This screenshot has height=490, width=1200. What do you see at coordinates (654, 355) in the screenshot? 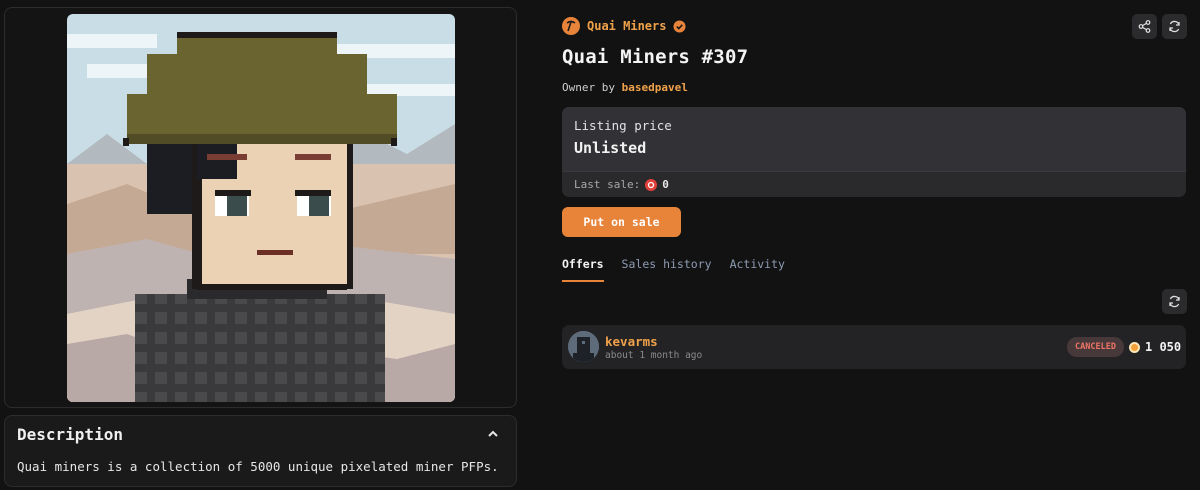
I see `offer-timestamp: about 1 month ago` at bounding box center [654, 355].